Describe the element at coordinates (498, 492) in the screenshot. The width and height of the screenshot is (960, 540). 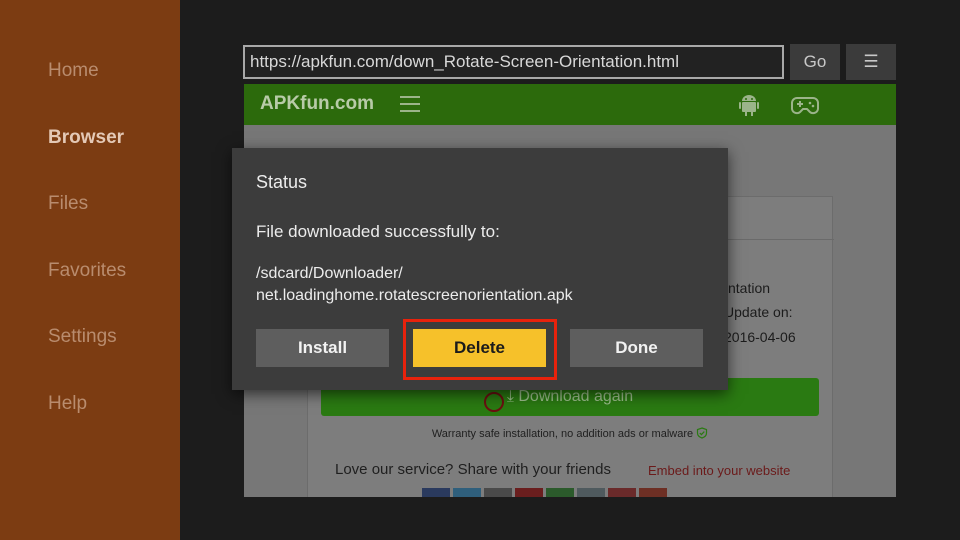
I see `share-icon` at that location.